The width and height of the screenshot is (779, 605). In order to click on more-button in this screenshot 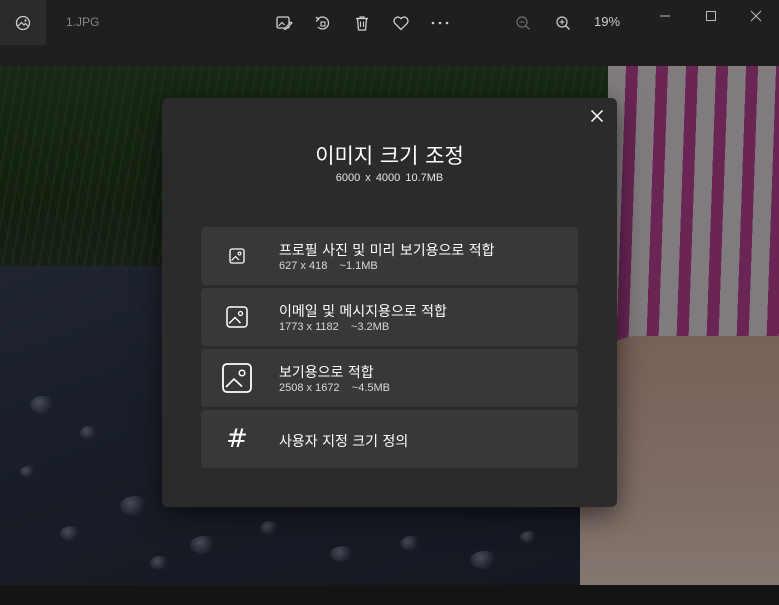, I will do `click(440, 23)`.